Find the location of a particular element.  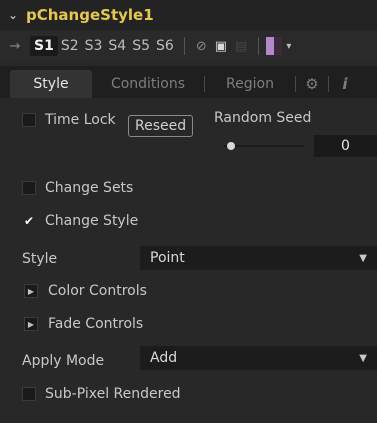

time-lock-checkbox is located at coordinates (29, 120).